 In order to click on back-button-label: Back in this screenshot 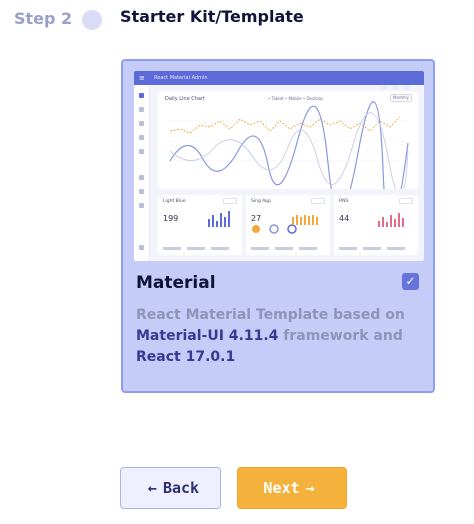, I will do `click(181, 488)`.